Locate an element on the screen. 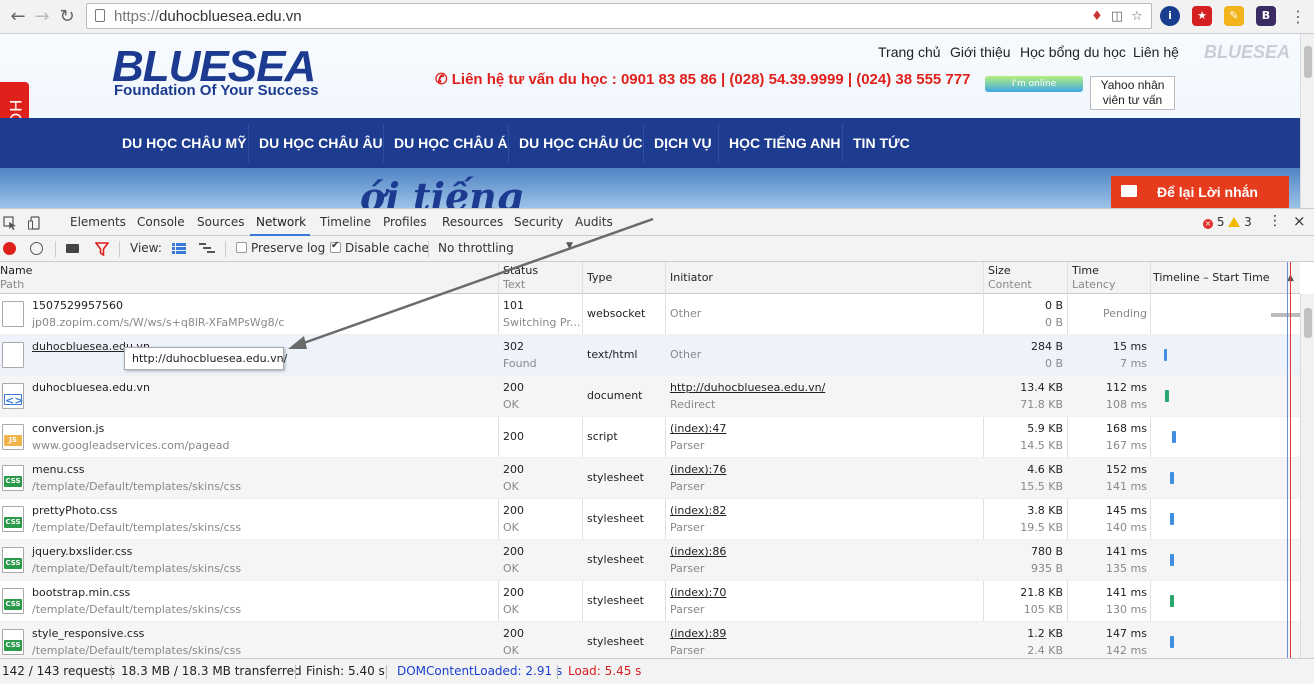  online-status-button: I'm online is located at coordinates (1034, 84).